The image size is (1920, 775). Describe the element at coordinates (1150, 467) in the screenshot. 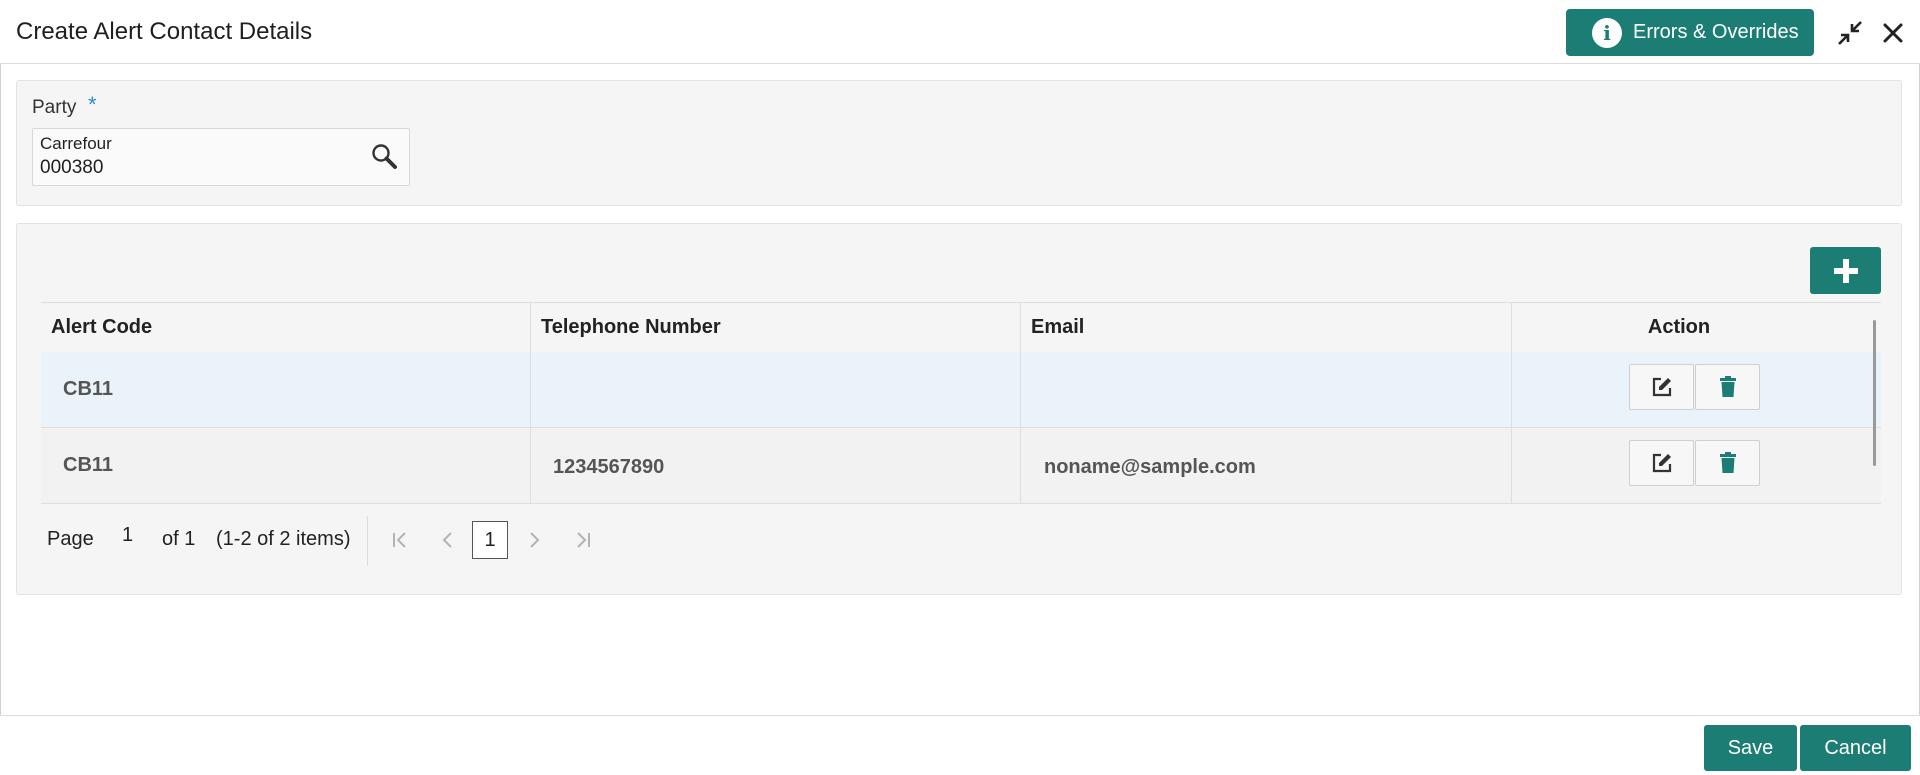

I see `email-cell: noname@sample.com` at that location.